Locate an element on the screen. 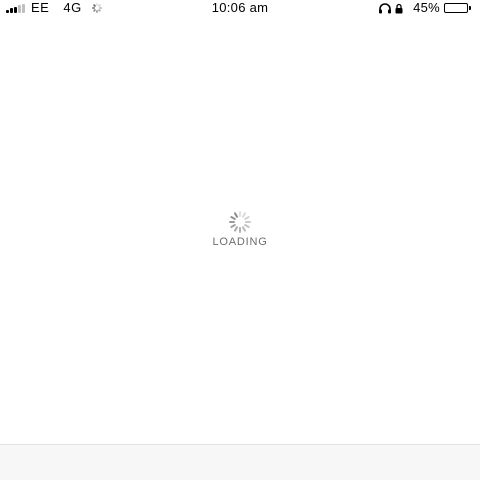 This screenshot has width=480, height=480. bottom-bar is located at coordinates (240, 462).